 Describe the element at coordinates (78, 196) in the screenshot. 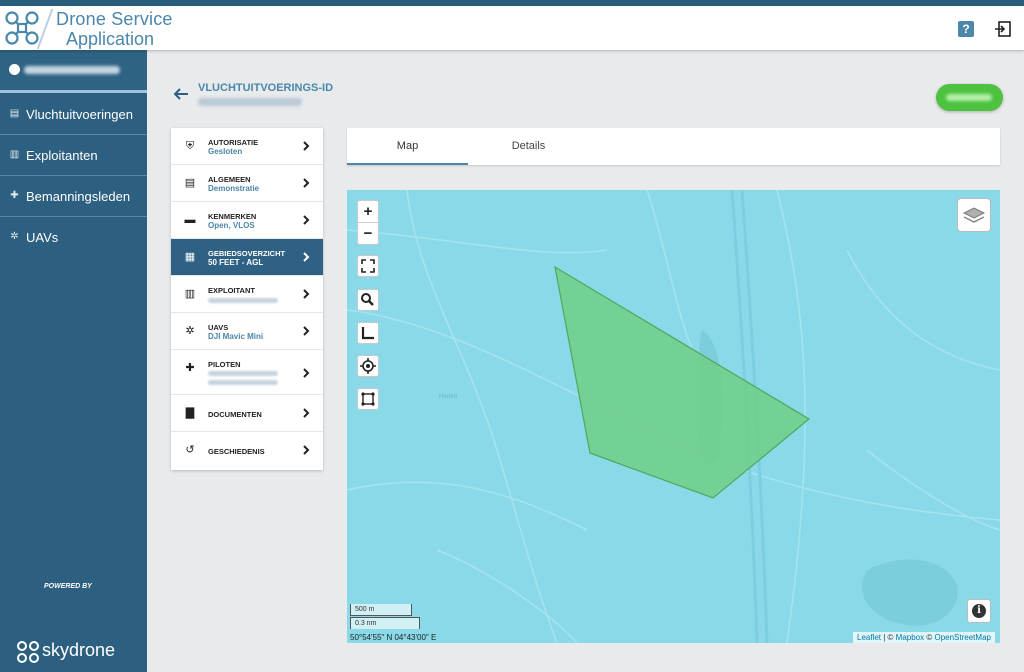

I see `sidebar-item-label: Bemanningsleden` at that location.